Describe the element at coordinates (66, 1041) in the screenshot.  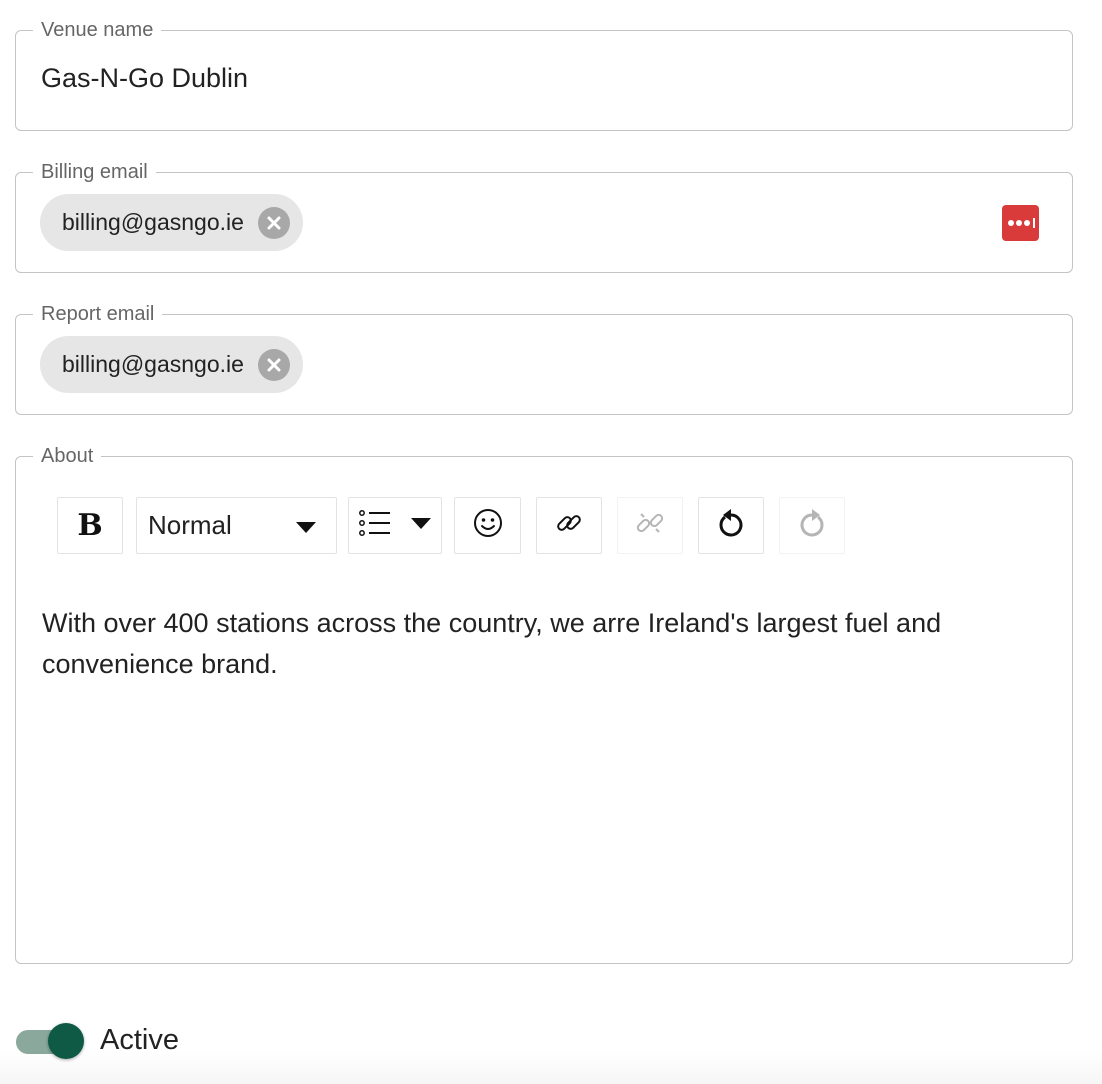
I see `toggle-thumb` at that location.